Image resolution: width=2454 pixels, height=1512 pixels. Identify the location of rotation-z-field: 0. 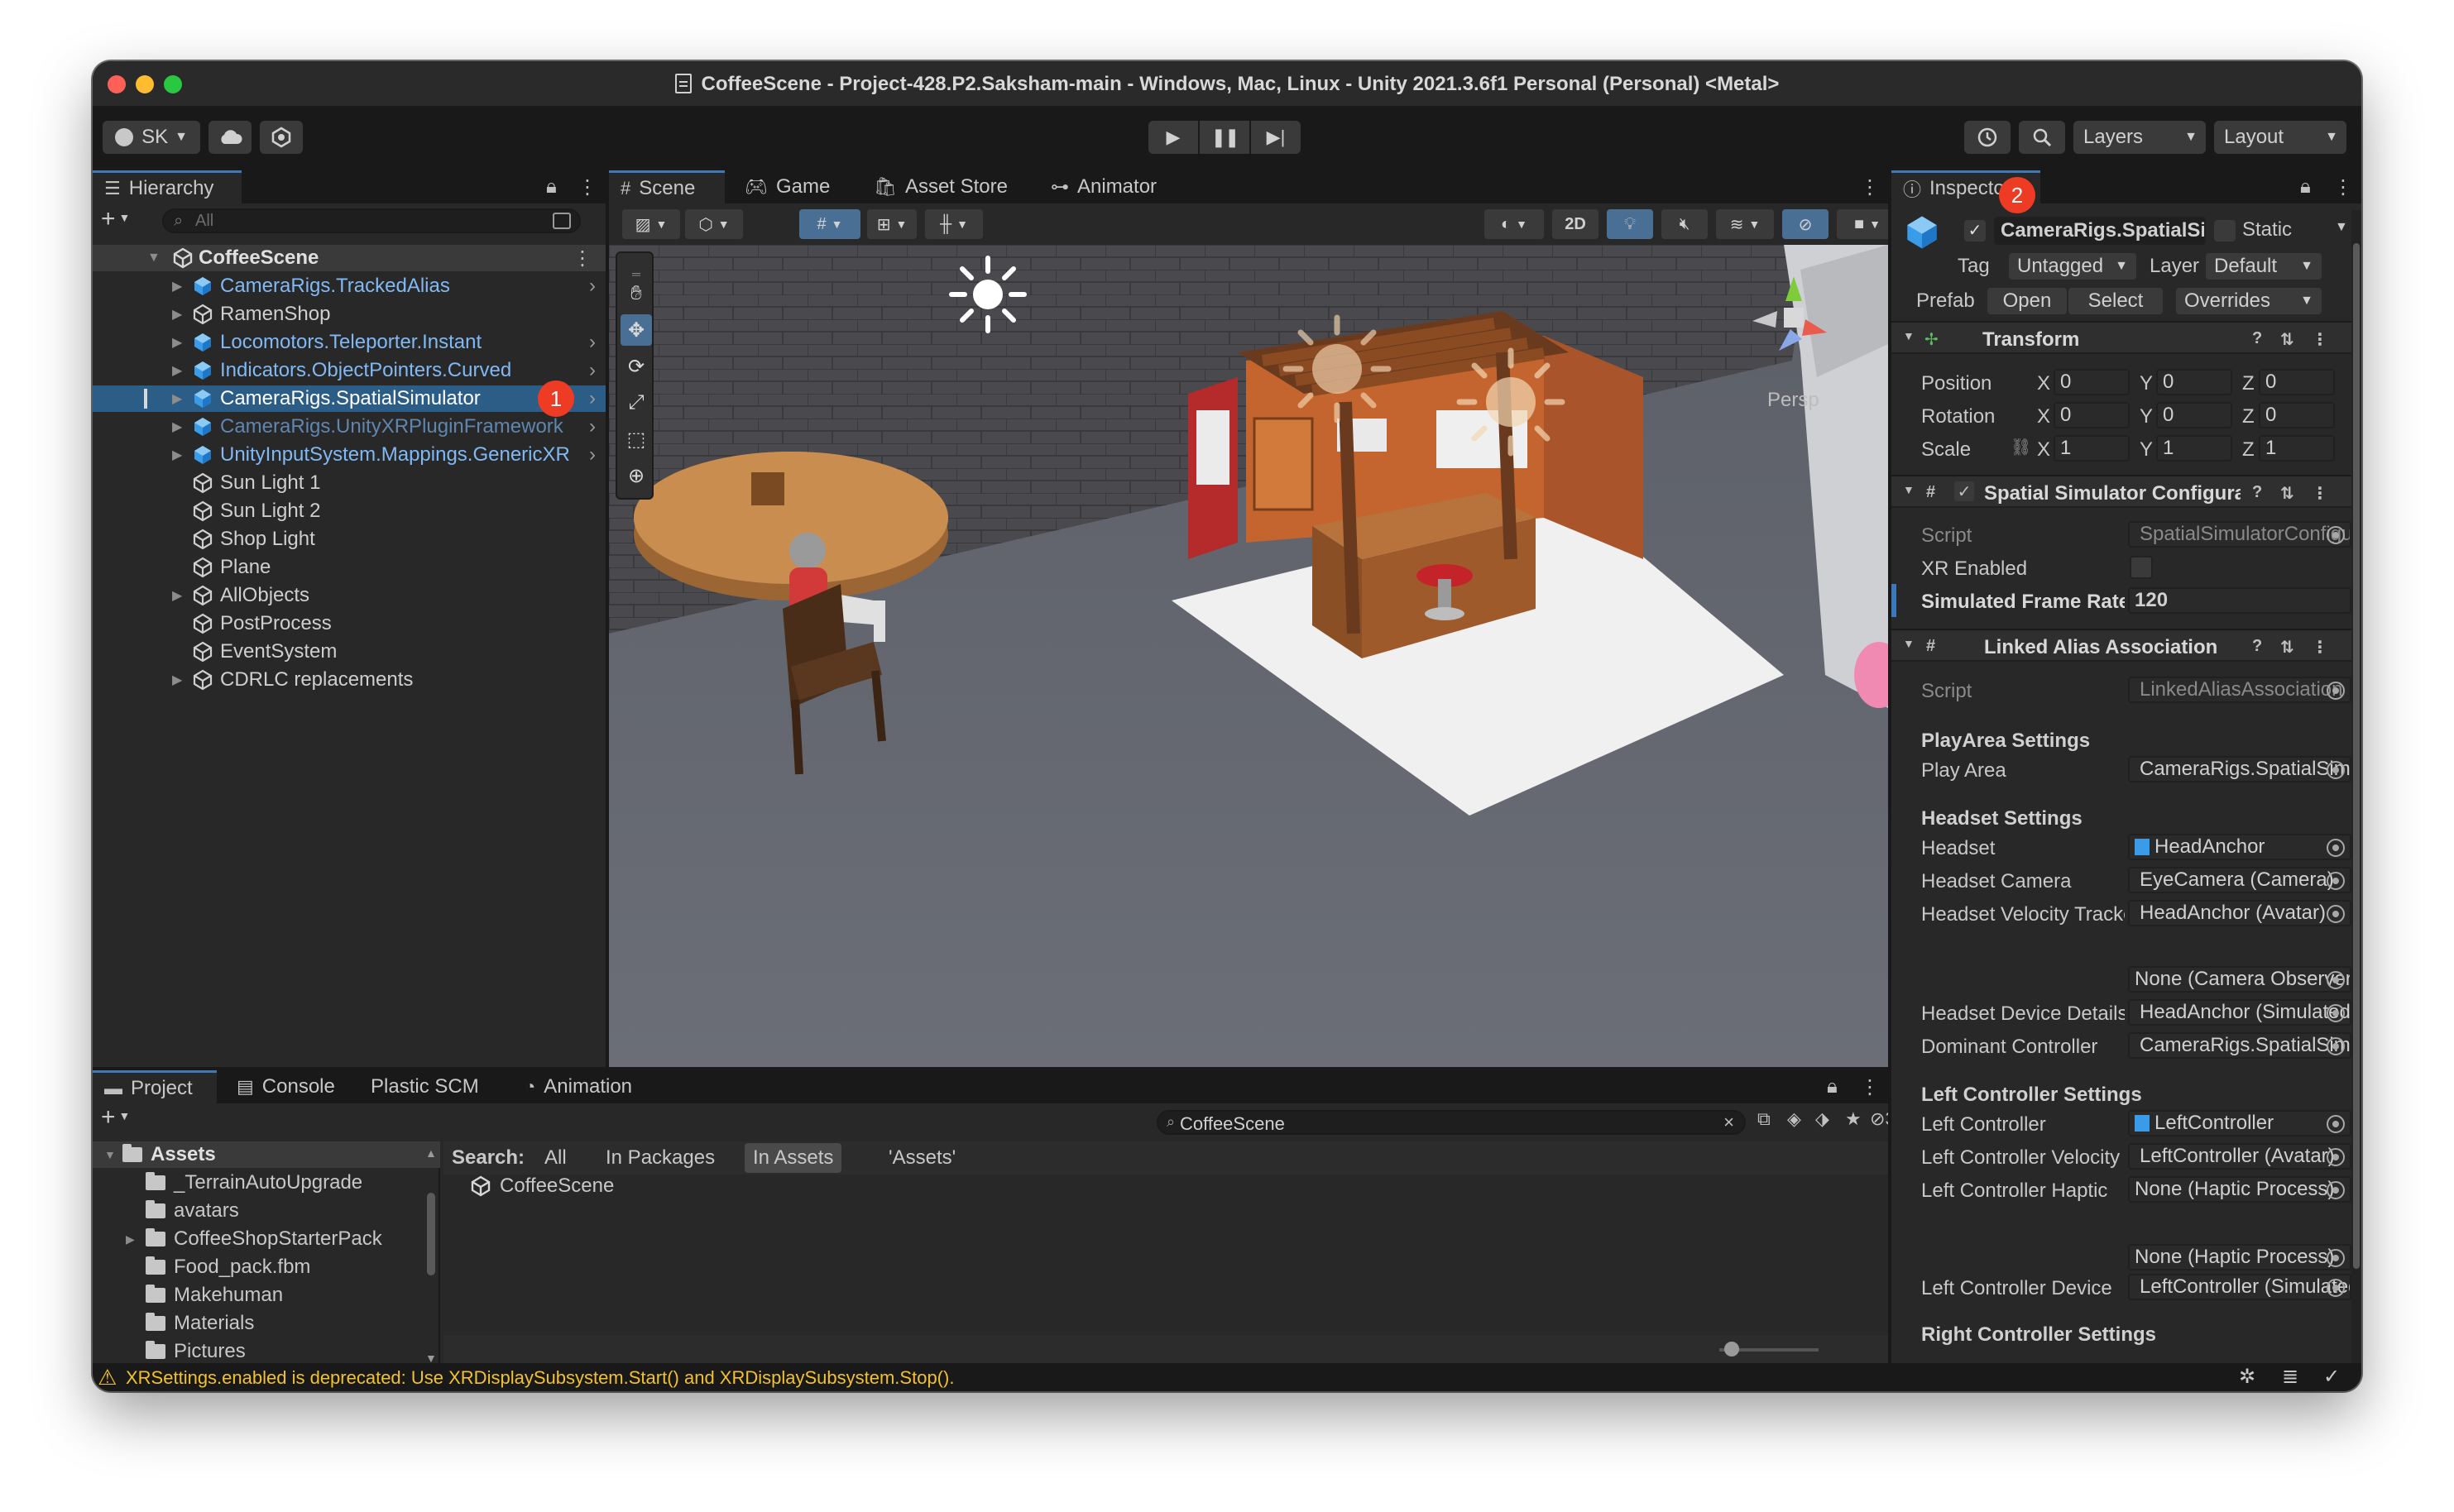
(2297, 415).